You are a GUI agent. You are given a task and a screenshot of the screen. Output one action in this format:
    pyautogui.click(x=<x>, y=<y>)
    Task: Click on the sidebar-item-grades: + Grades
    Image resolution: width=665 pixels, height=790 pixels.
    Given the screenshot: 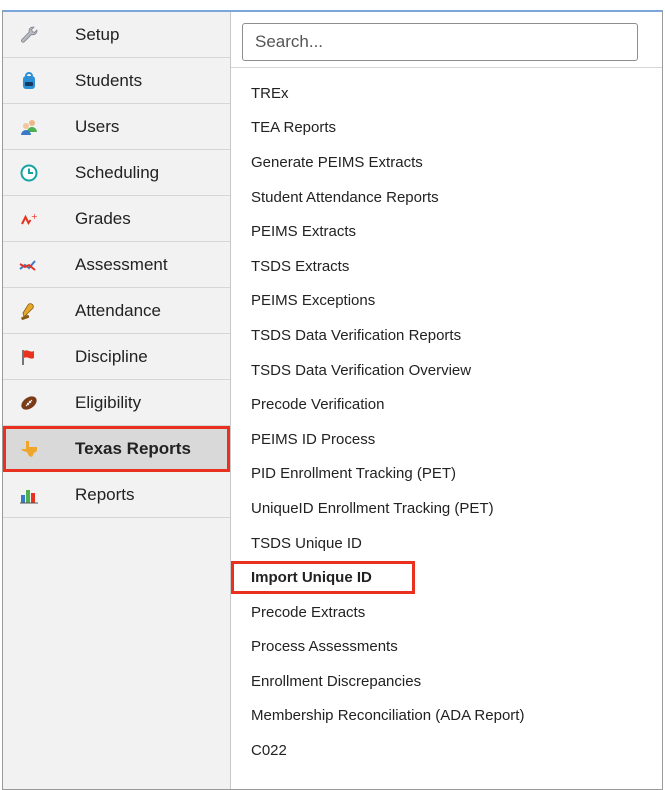 What is the action you would take?
    pyautogui.click(x=116, y=219)
    